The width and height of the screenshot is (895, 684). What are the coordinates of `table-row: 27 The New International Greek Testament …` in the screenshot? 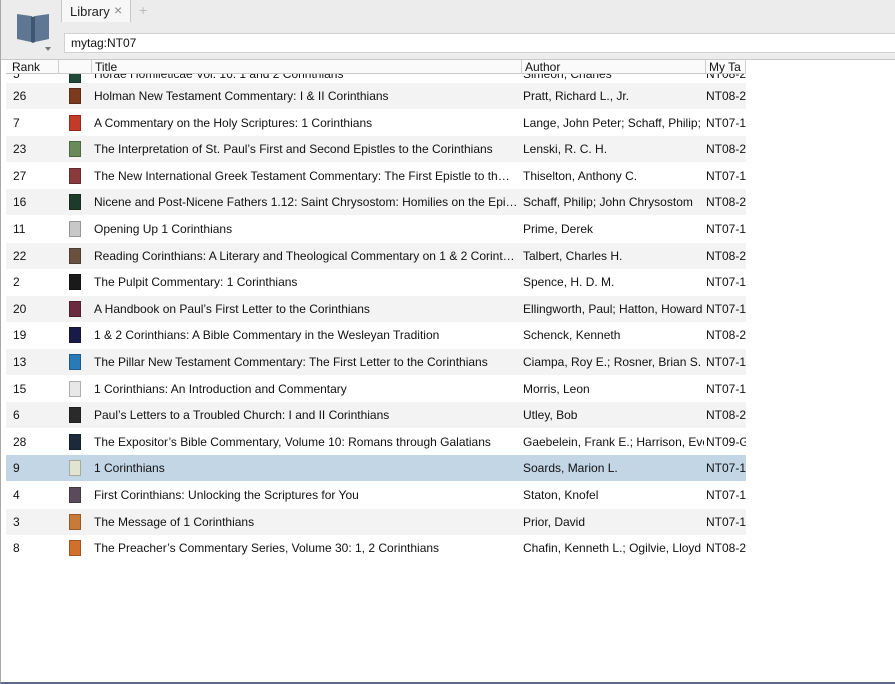 It's located at (376, 176).